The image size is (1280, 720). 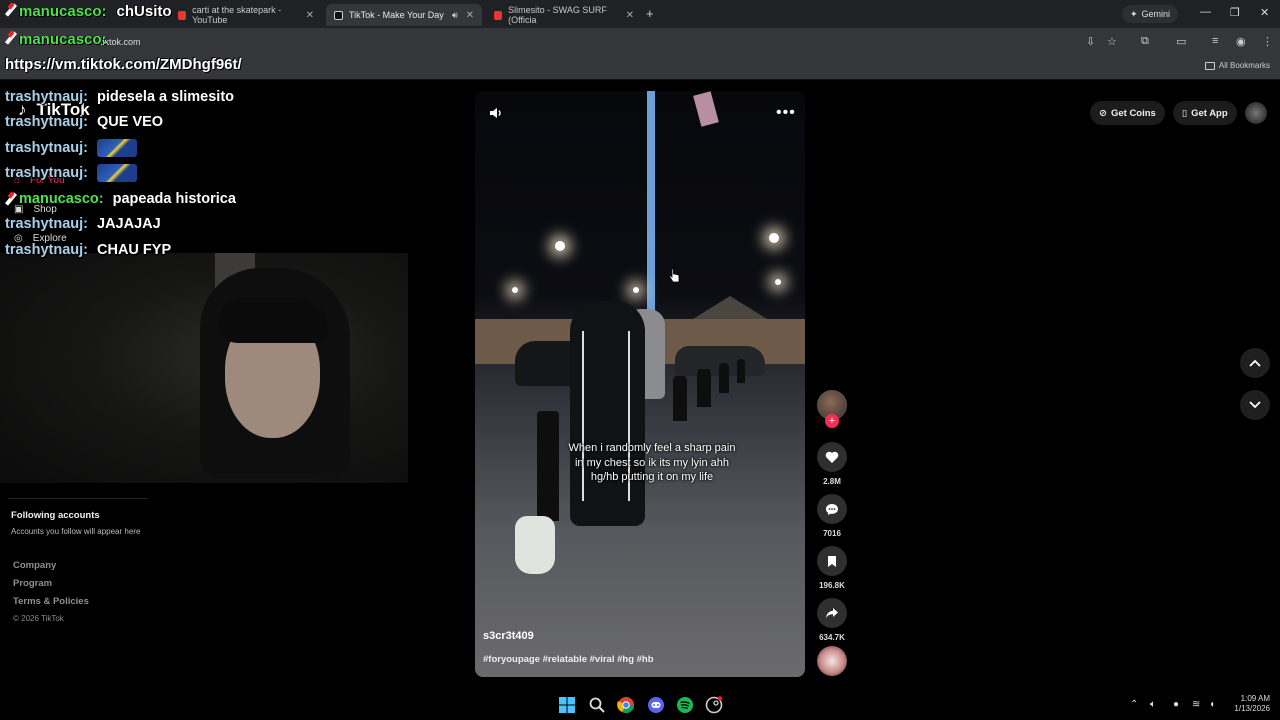 I want to click on coin-icon: ⊘, so click(x=1103, y=113).